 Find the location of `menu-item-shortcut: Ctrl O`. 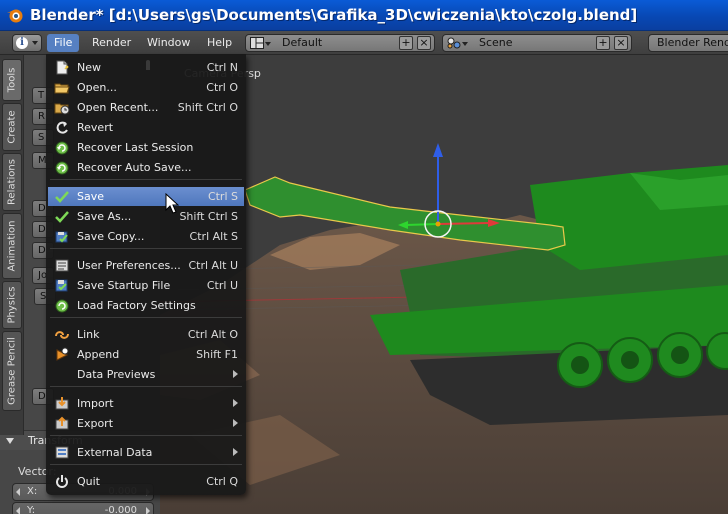

menu-item-shortcut: Ctrl O is located at coordinates (222, 87).